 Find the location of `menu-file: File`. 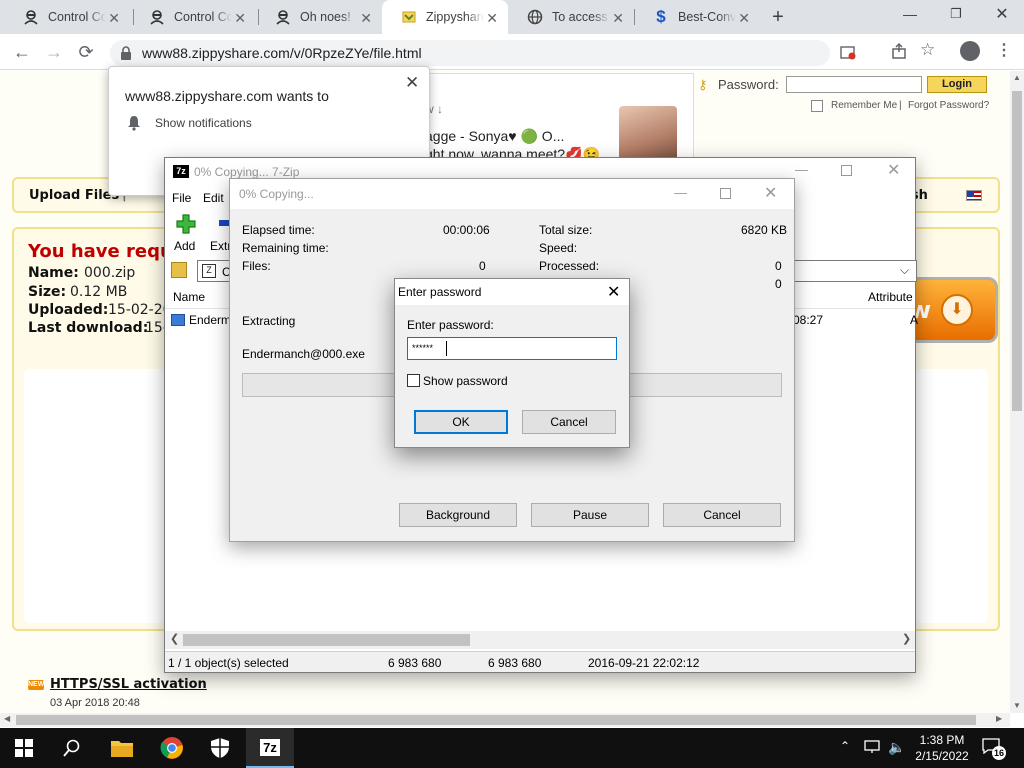

menu-file: File is located at coordinates (181, 198).